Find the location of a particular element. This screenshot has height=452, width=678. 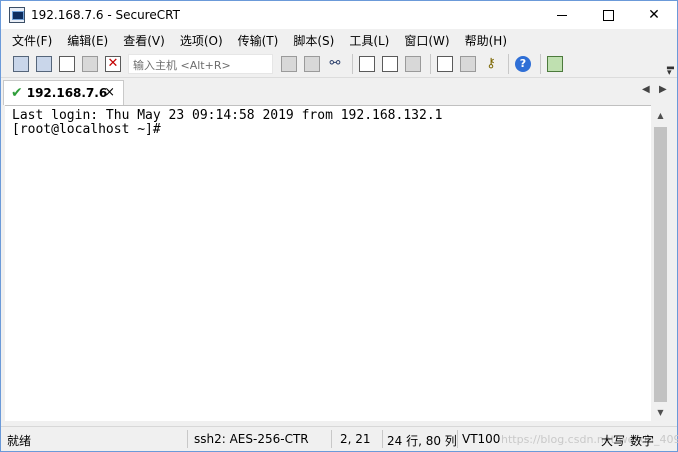

quick-connect-icon is located at coordinates (44, 64).